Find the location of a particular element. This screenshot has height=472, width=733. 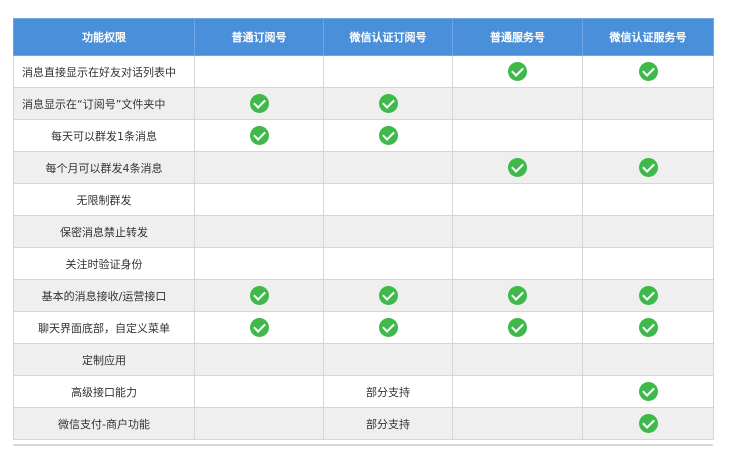

table-row: 高级接口能力 部分支持 is located at coordinates (363, 391).